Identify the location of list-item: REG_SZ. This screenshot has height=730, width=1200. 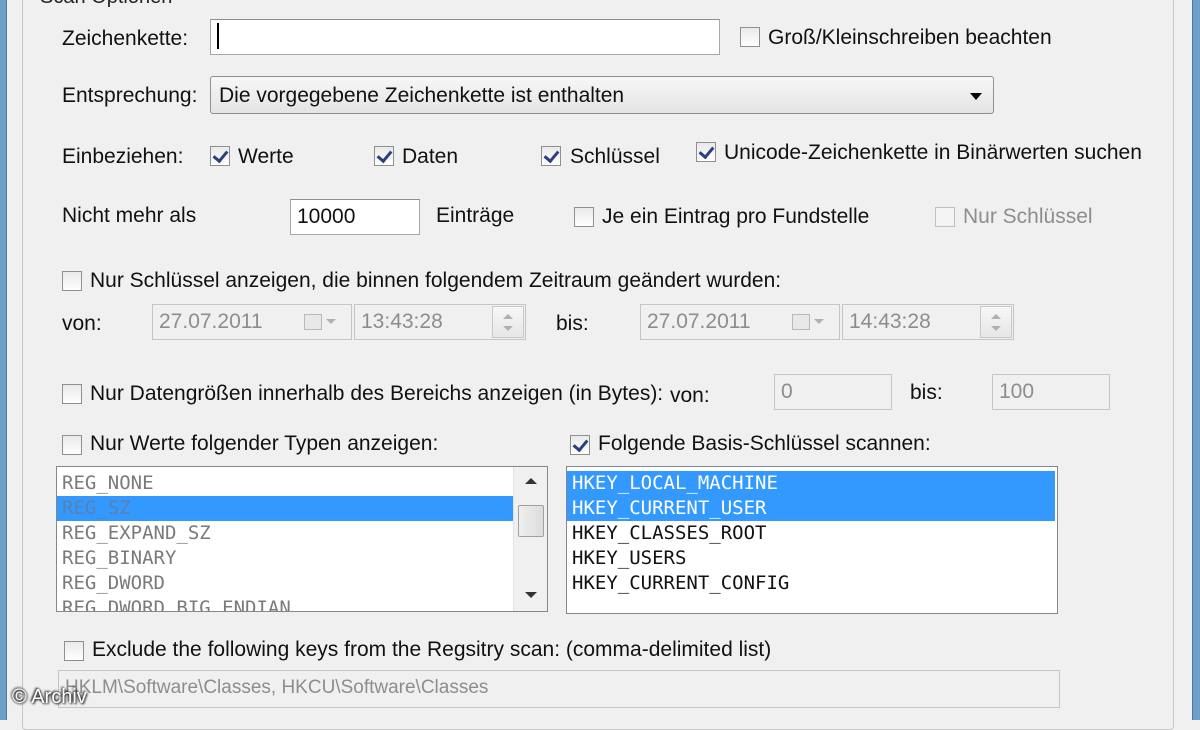
(285, 508).